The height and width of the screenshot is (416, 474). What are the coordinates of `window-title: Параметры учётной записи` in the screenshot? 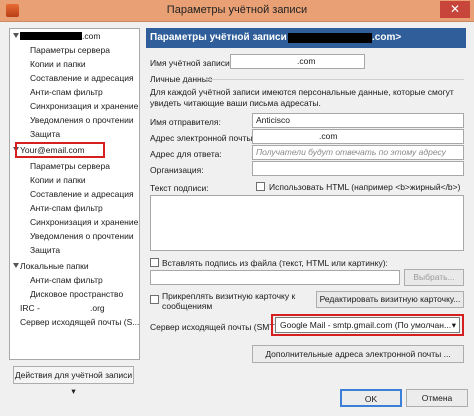 It's located at (237, 10).